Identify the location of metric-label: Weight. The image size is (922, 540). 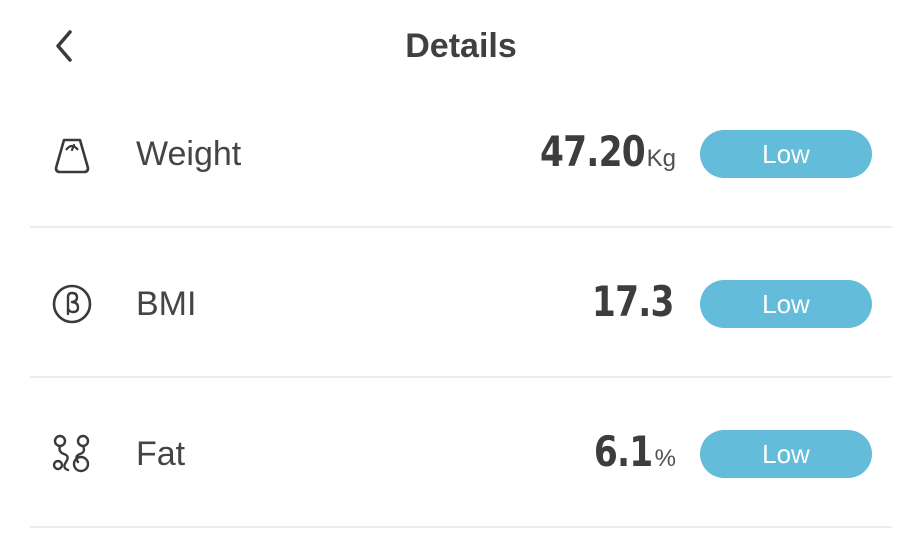
(189, 154).